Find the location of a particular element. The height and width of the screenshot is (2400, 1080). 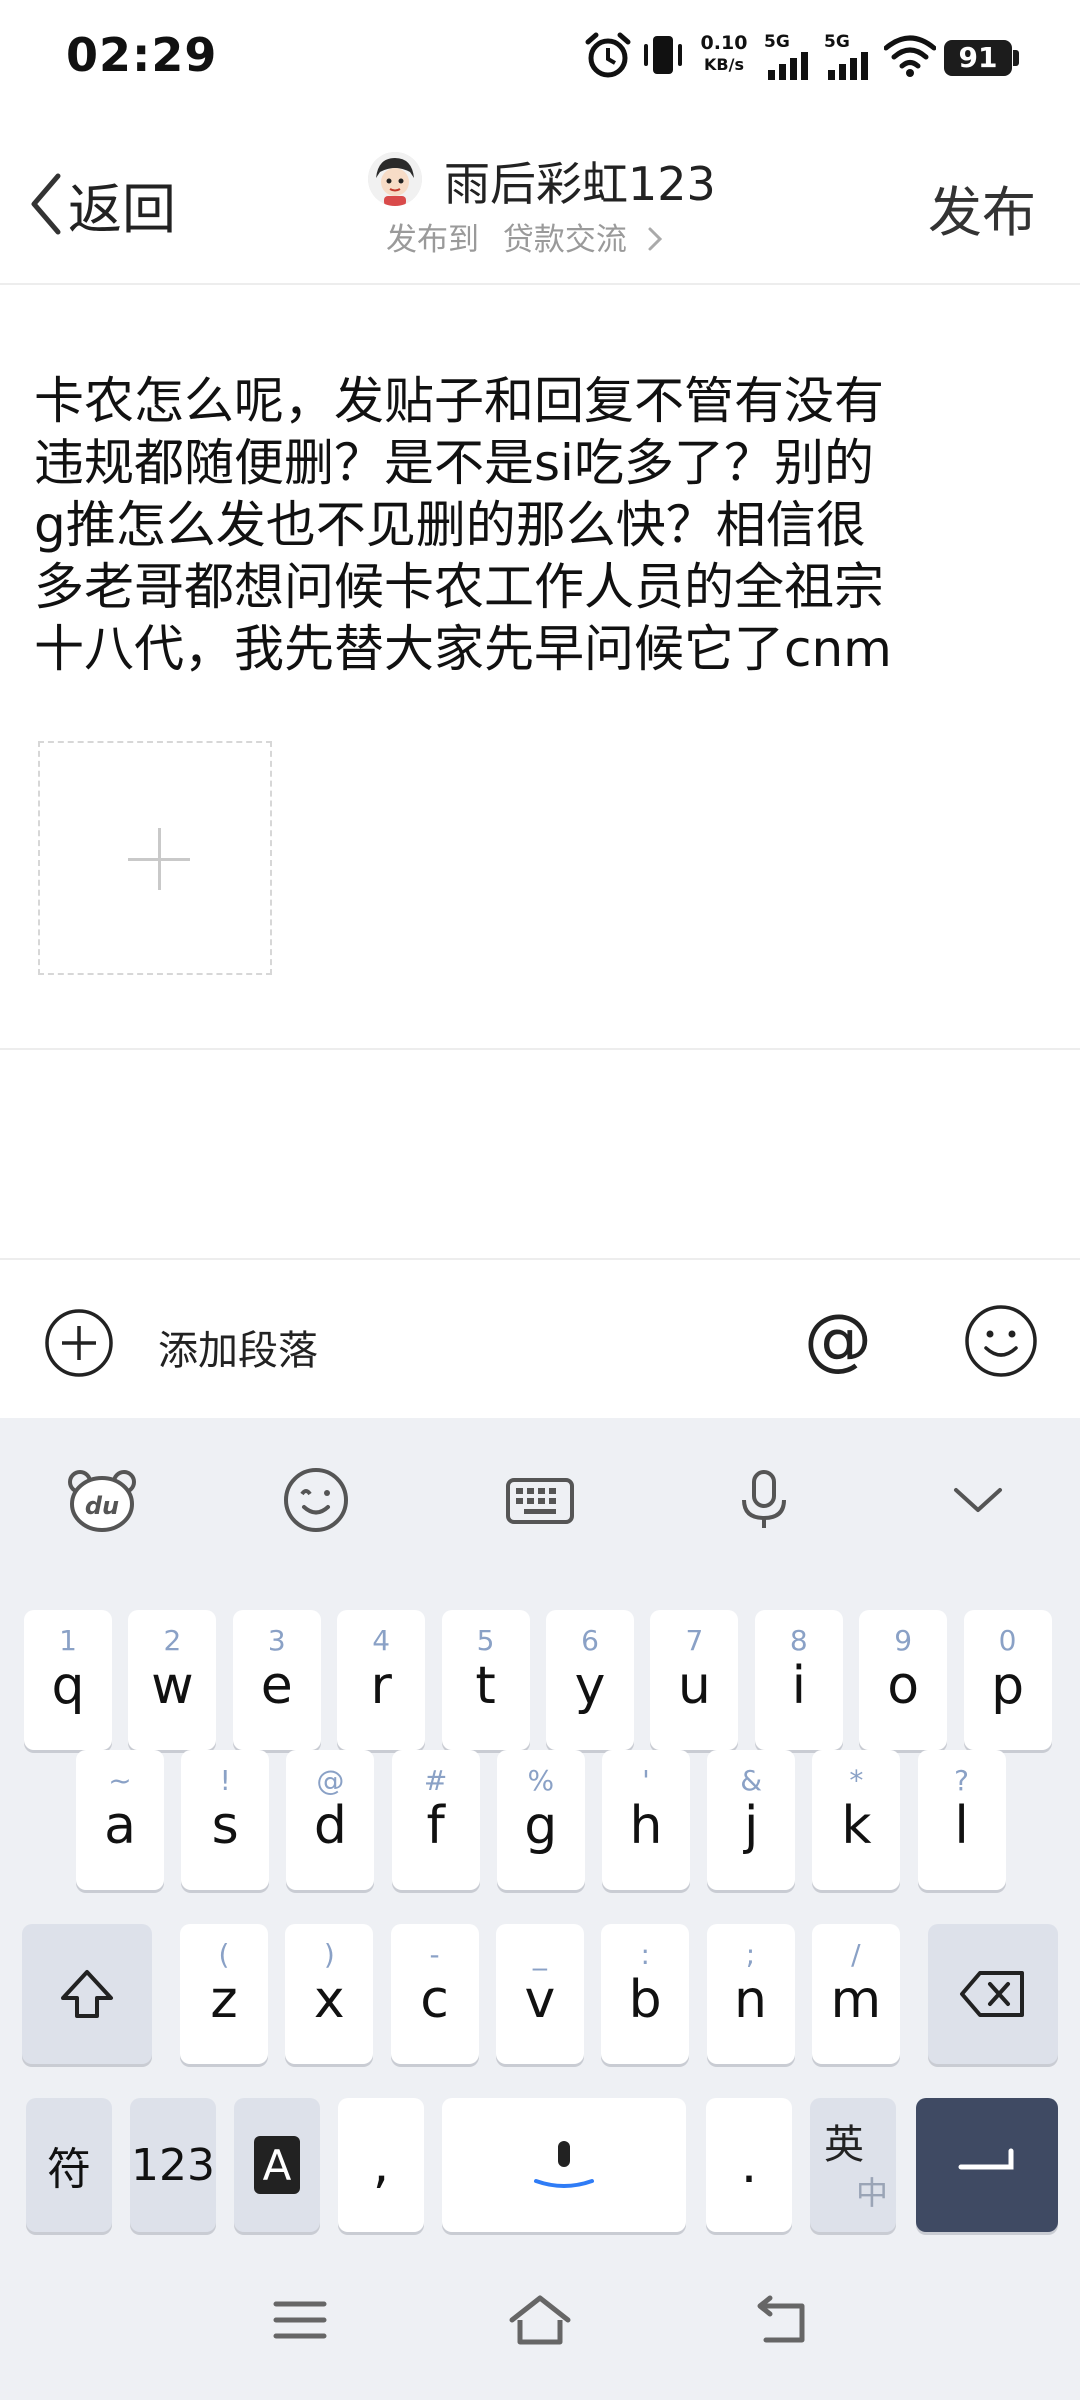

clock: 02:29 is located at coordinates (142, 55).